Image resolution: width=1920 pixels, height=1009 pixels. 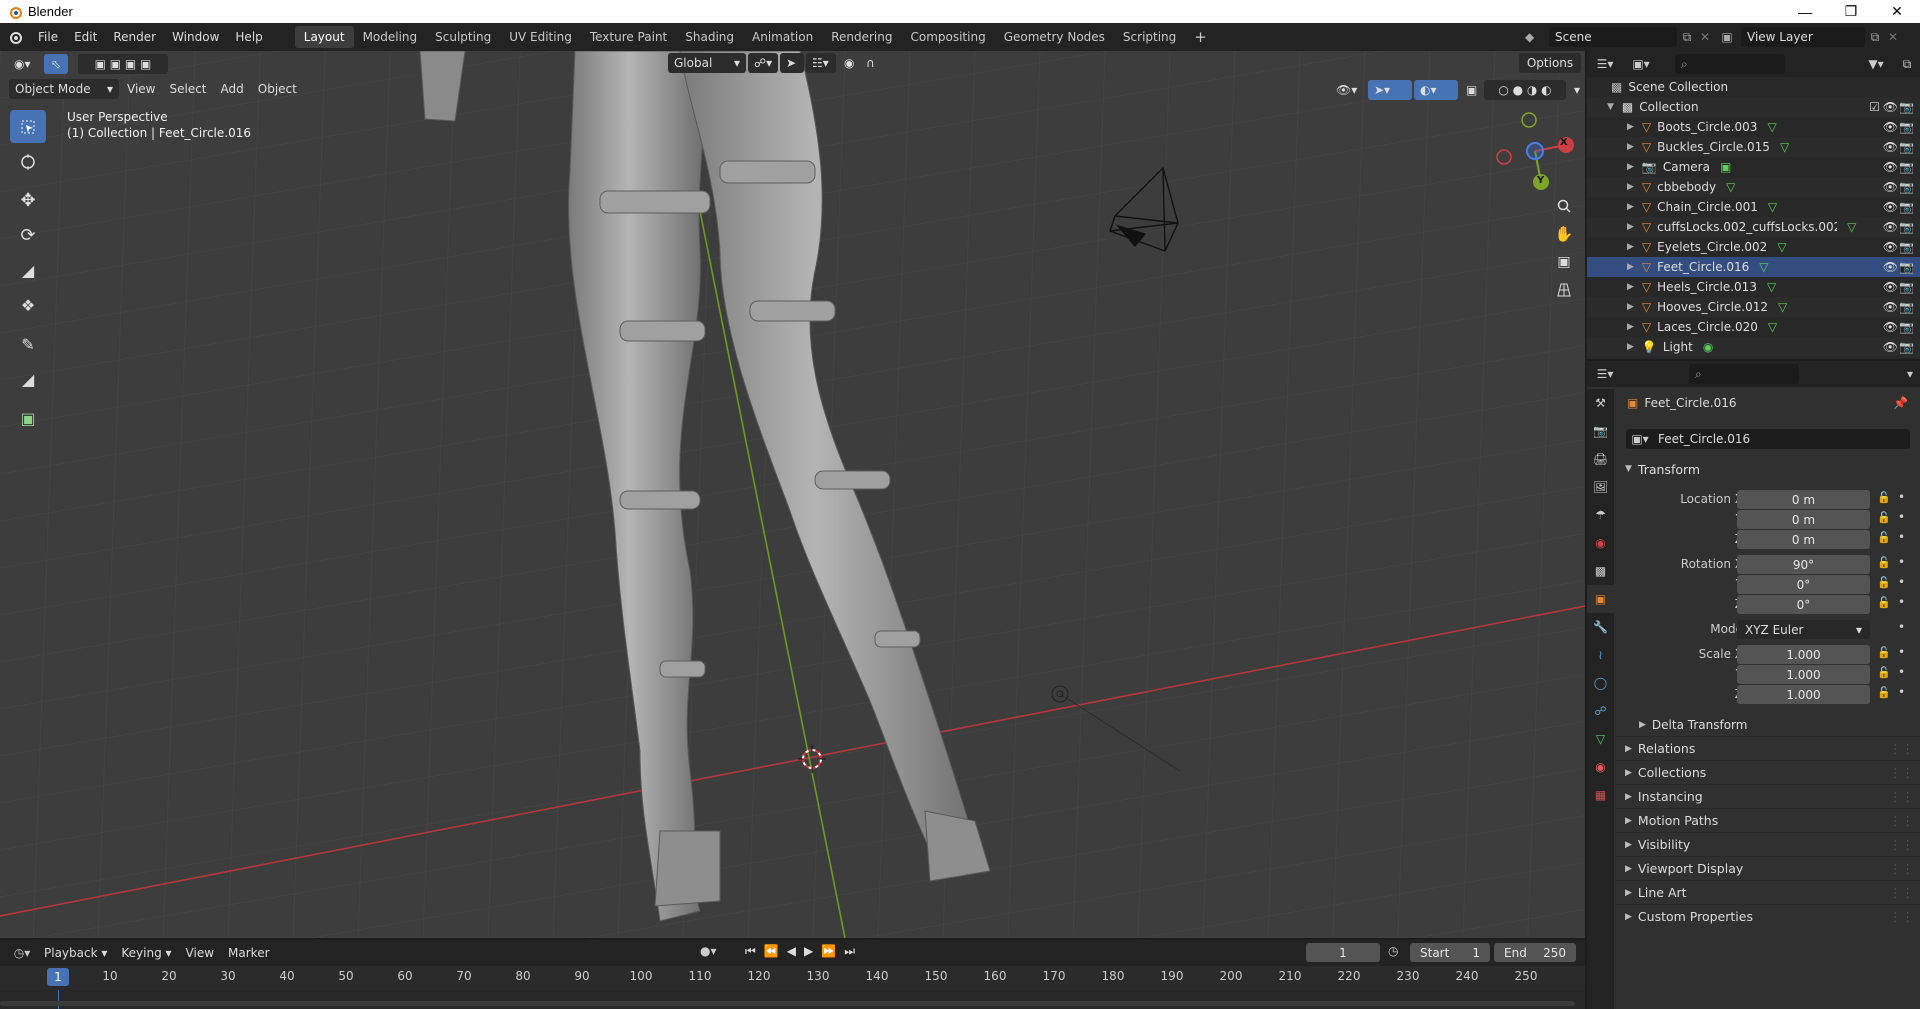 I want to click on tab-shading: Shading, so click(x=709, y=37).